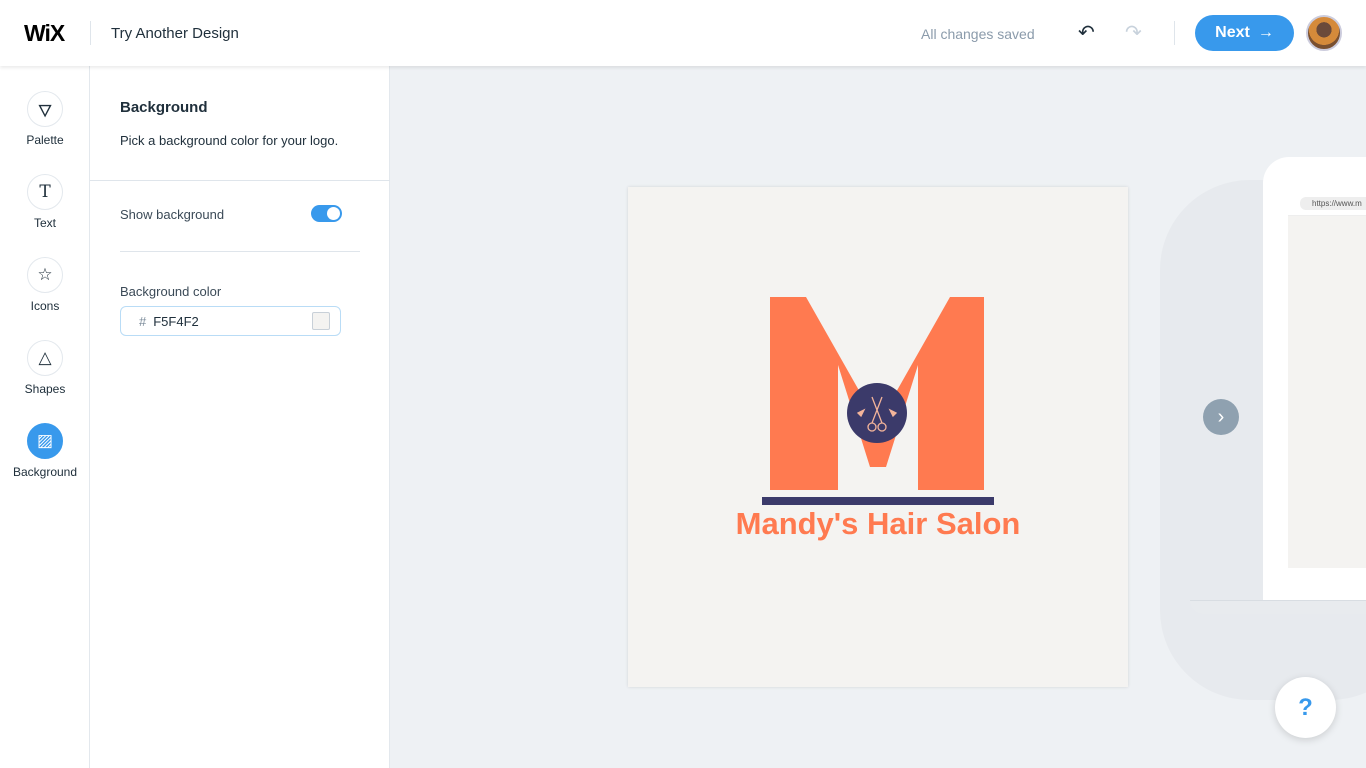 The height and width of the screenshot is (768, 1366). What do you see at coordinates (1086, 32) in the screenshot?
I see `undo-icon: ↶` at bounding box center [1086, 32].